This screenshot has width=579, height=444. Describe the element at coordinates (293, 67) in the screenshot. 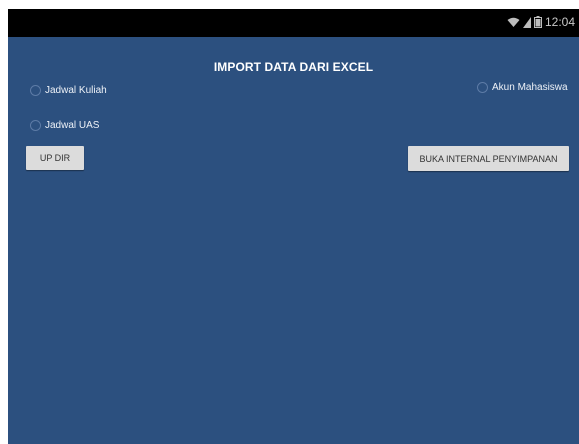

I see `page-title: IMPORT DATA DARI EXCEL` at that location.